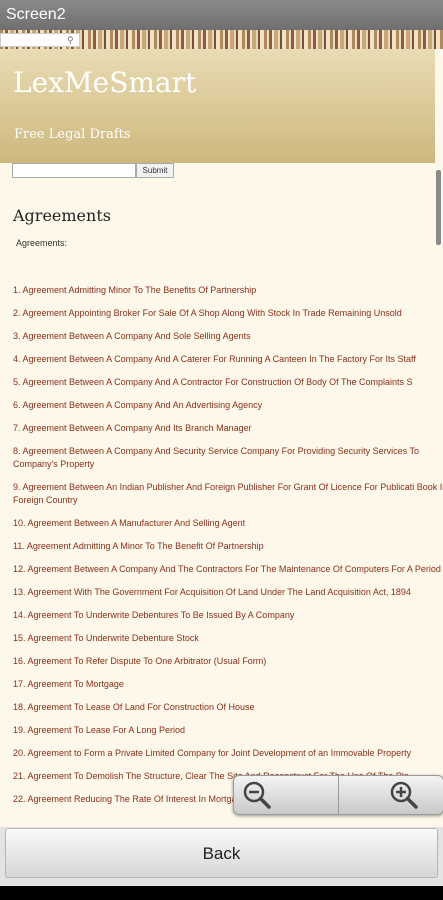 This screenshot has height=900, width=443. I want to click on header-banner-strip: ⚲, so click(221, 39).